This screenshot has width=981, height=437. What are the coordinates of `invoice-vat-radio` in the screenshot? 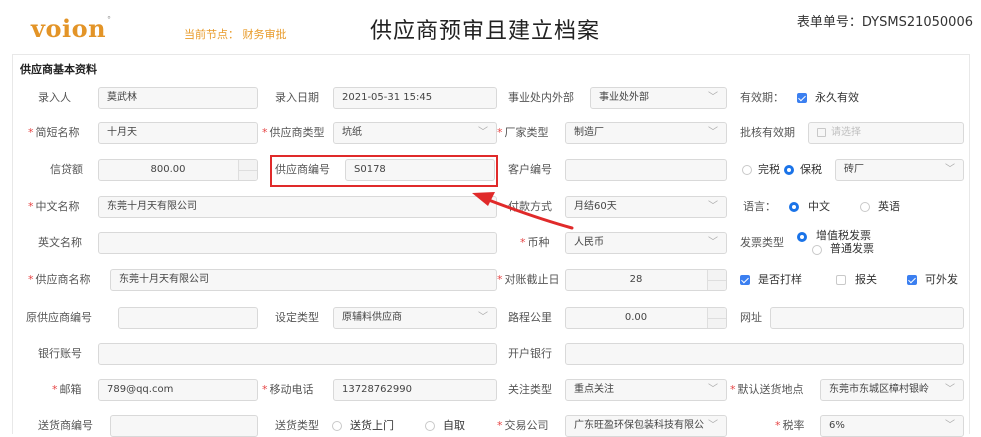 It's located at (802, 237).